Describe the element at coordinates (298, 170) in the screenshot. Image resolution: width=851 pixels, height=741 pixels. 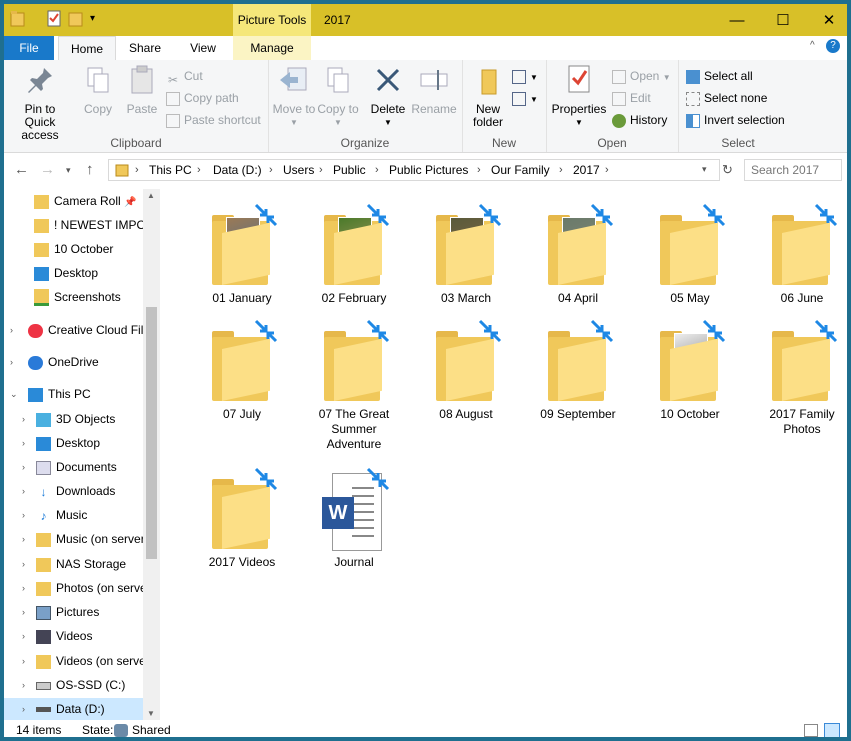
I see `breadcrumb-users: Users` at that location.